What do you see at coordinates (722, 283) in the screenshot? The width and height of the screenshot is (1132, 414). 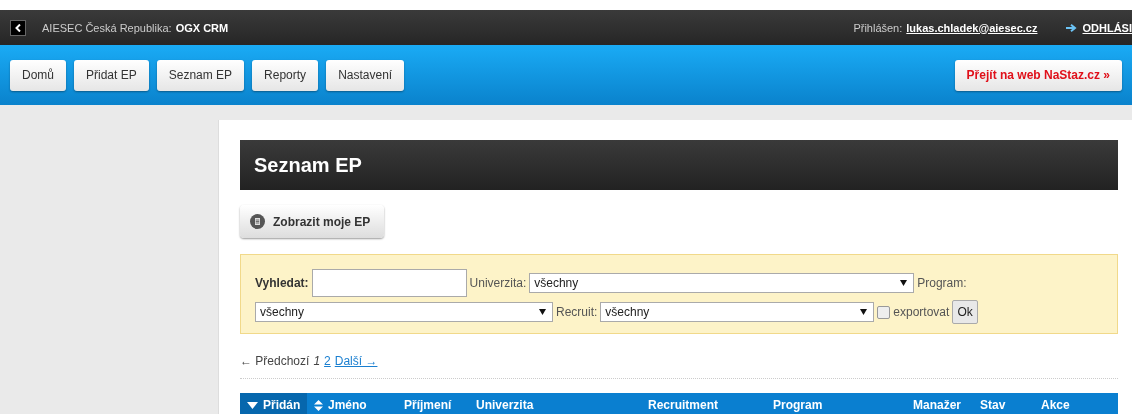 I see `university-select: všechny` at bounding box center [722, 283].